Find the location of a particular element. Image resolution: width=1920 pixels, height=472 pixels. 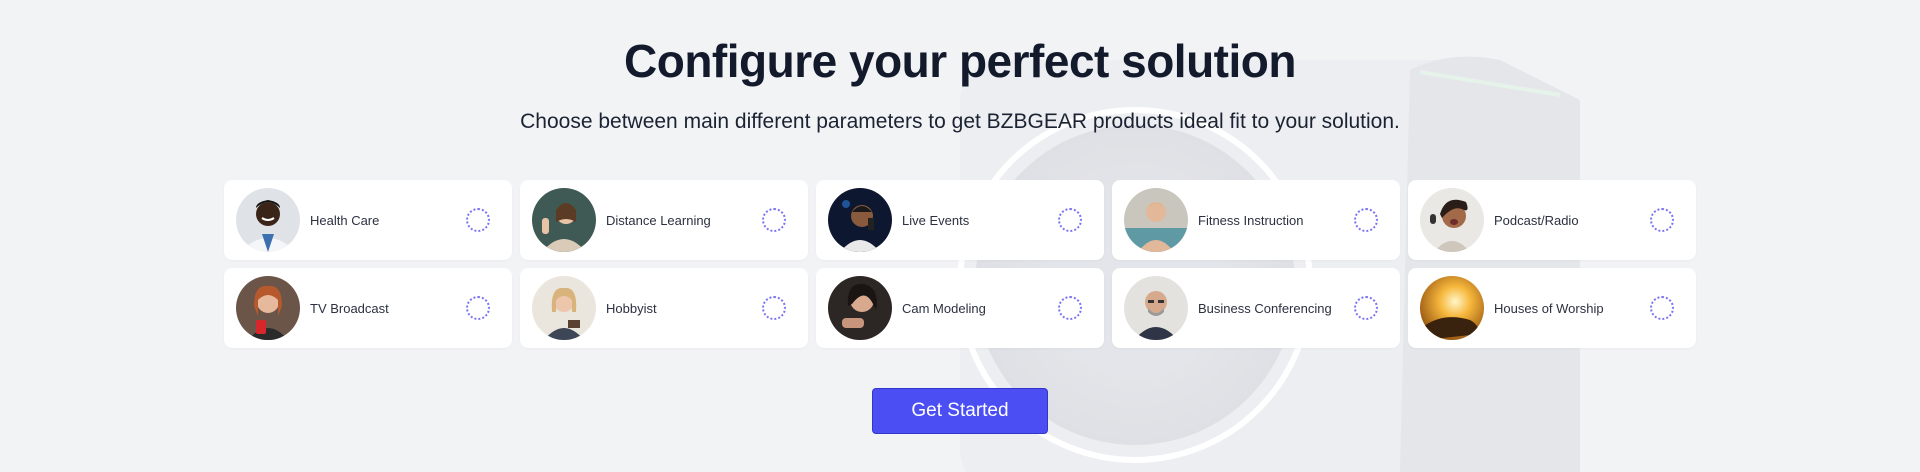

page-title: Configure your perfect solution is located at coordinates (960, 61).